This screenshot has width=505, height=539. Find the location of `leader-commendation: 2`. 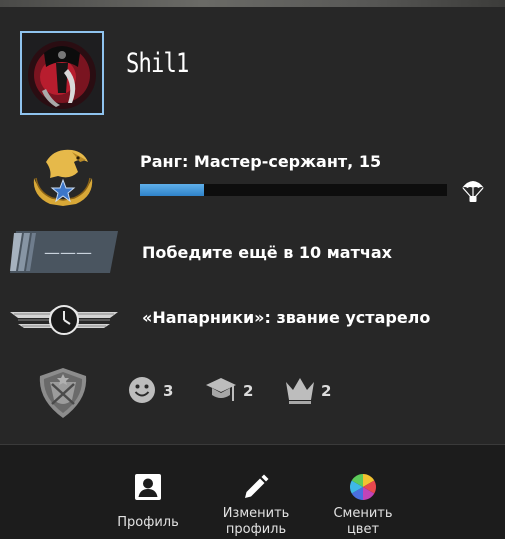

leader-commendation: 2 is located at coordinates (309, 391).